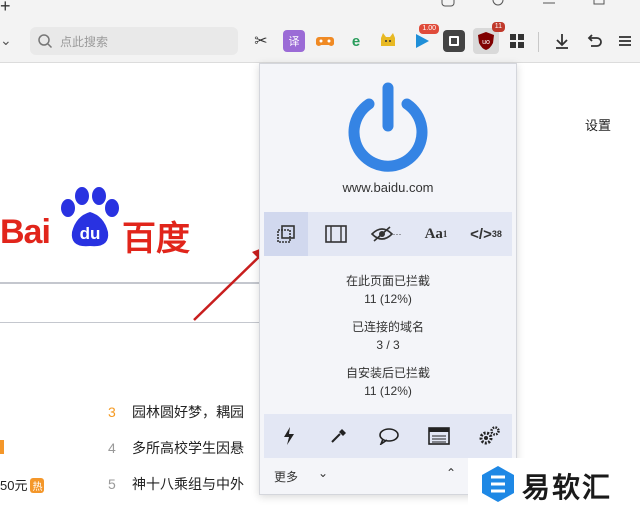  I want to click on hot-title: 多所高校学生因悬, so click(188, 448).